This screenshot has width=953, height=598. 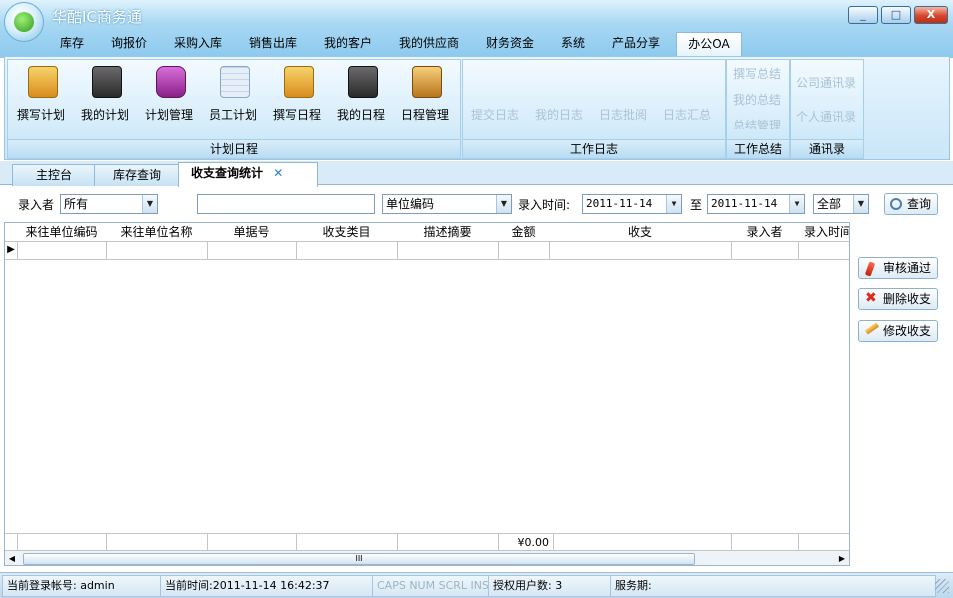 I want to click on staff-plan-button: 员工计划, so click(x=233, y=94).